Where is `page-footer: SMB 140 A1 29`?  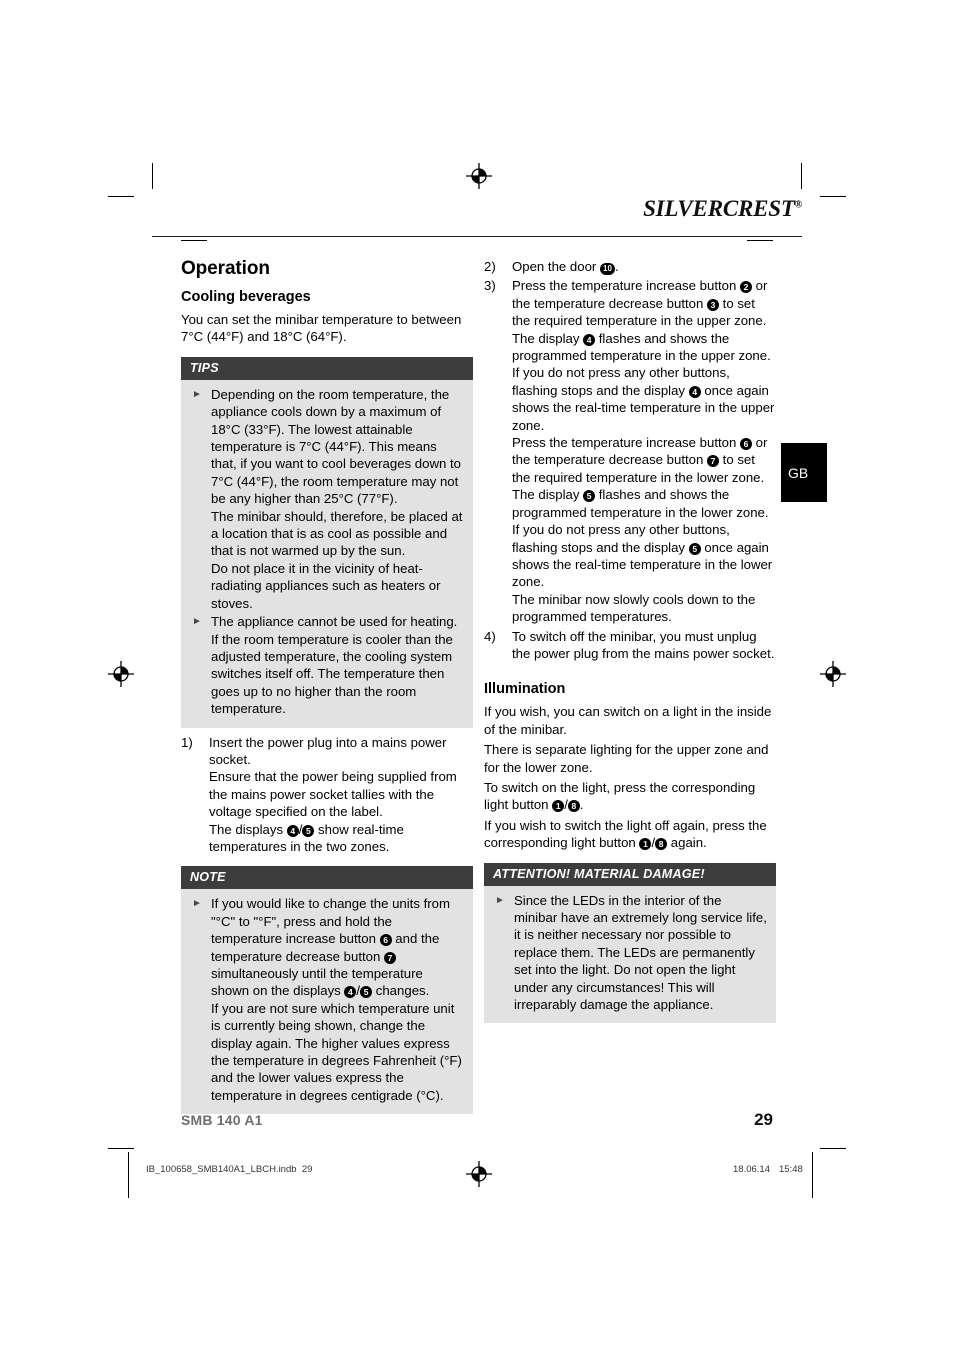 page-footer: SMB 140 A1 29 is located at coordinates (477, 1124).